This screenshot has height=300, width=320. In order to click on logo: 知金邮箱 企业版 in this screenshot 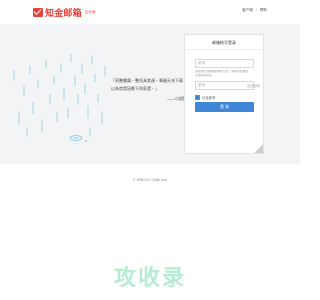, I will do `click(64, 12)`.